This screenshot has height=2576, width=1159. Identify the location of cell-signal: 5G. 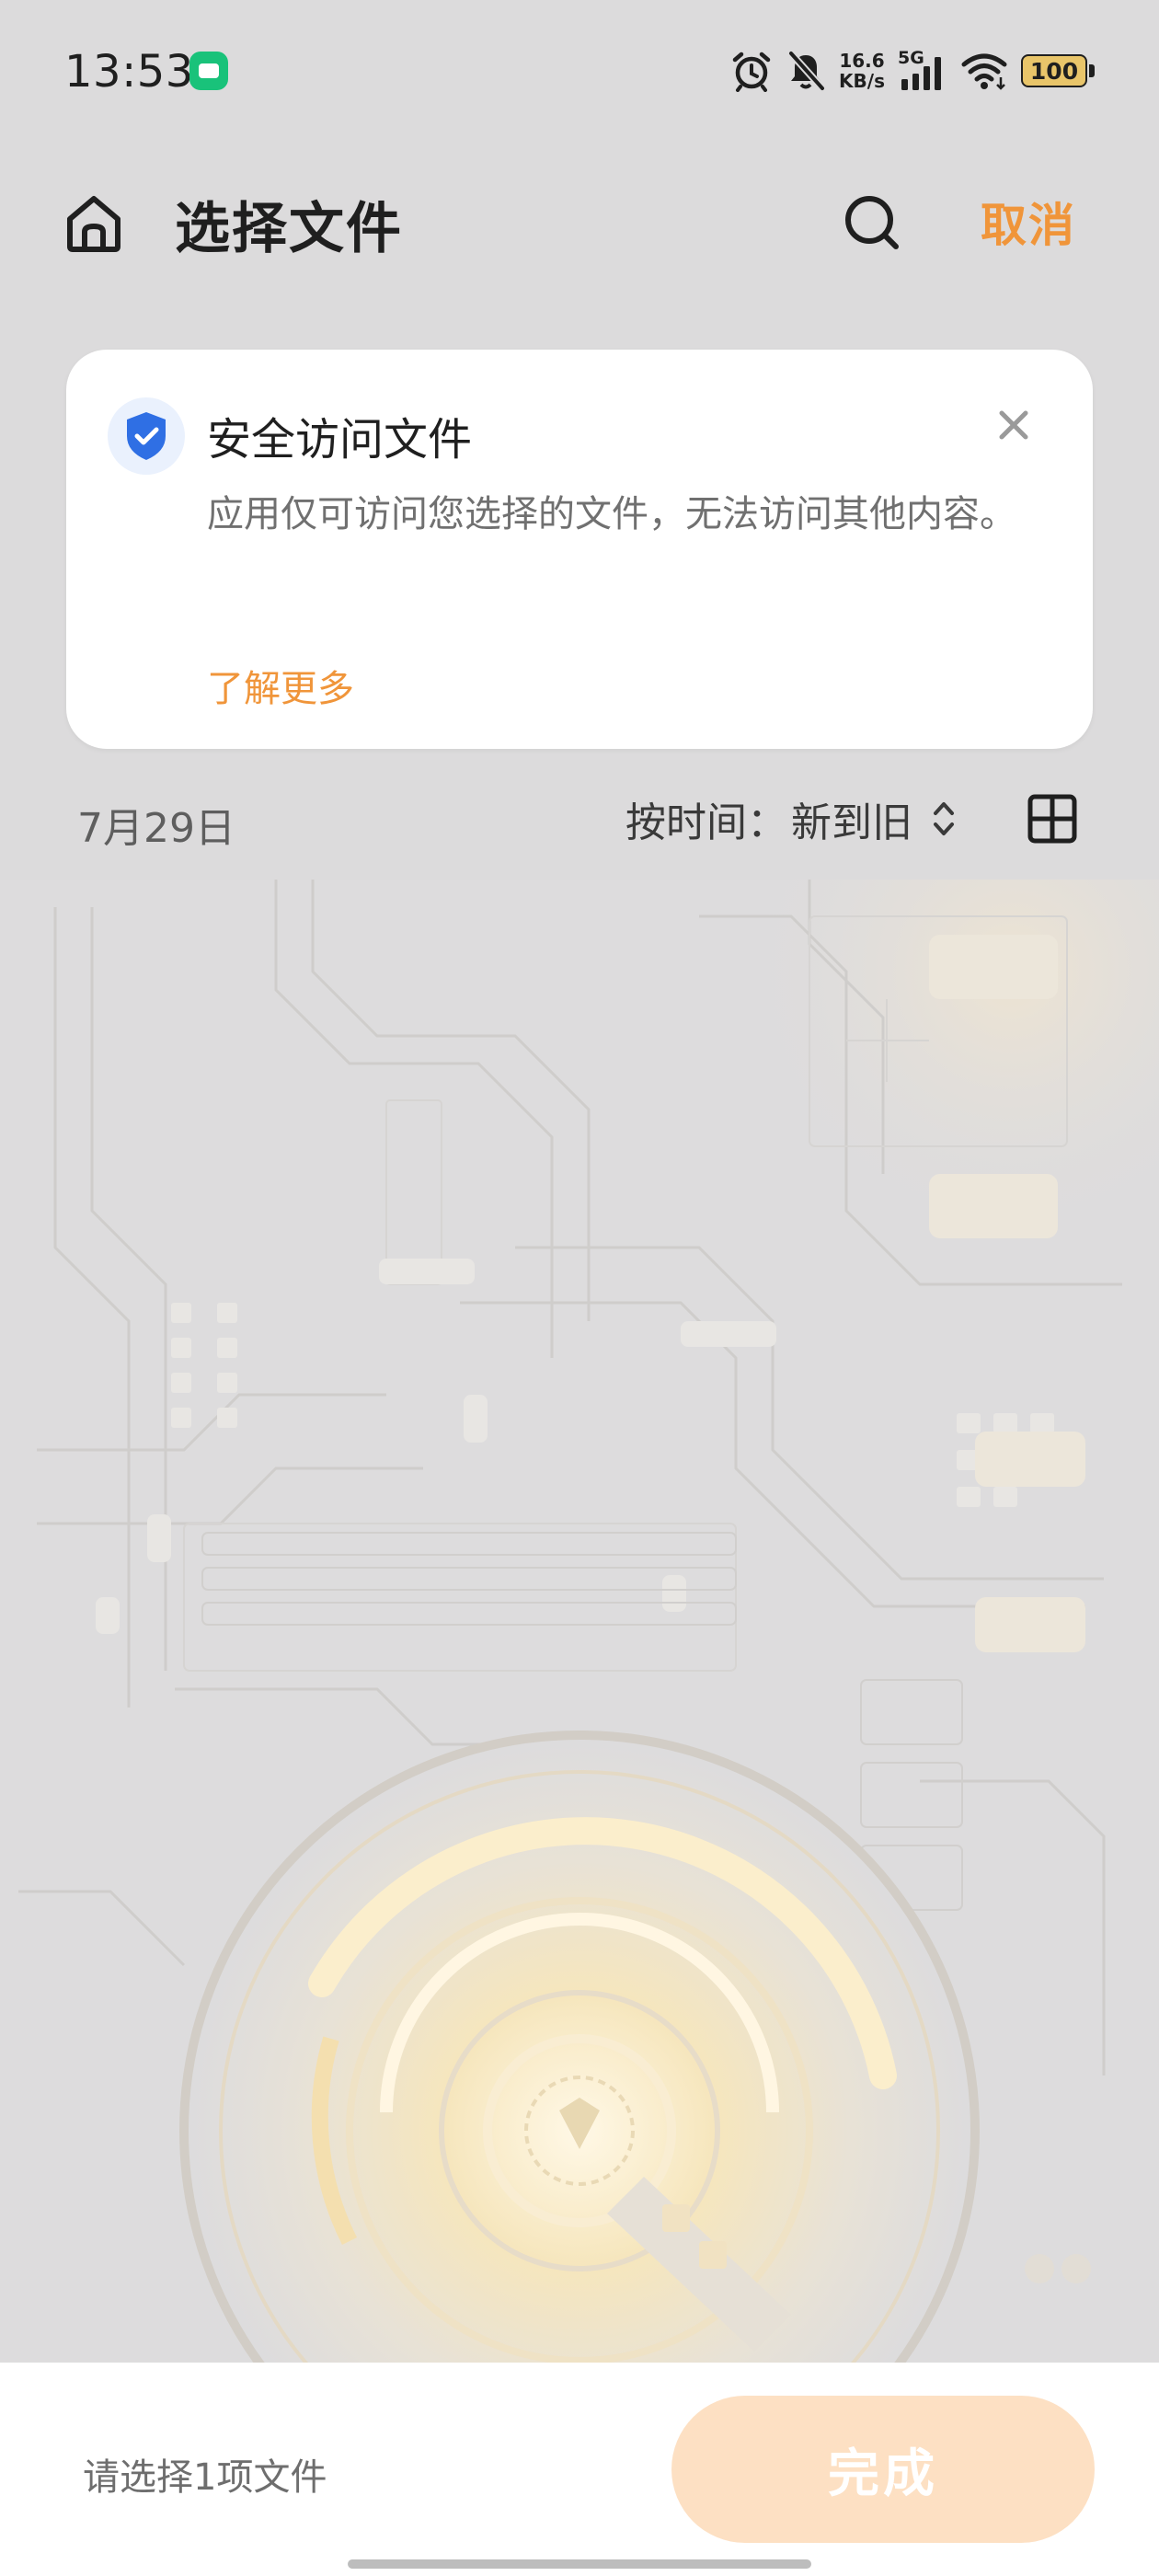
(922, 70).